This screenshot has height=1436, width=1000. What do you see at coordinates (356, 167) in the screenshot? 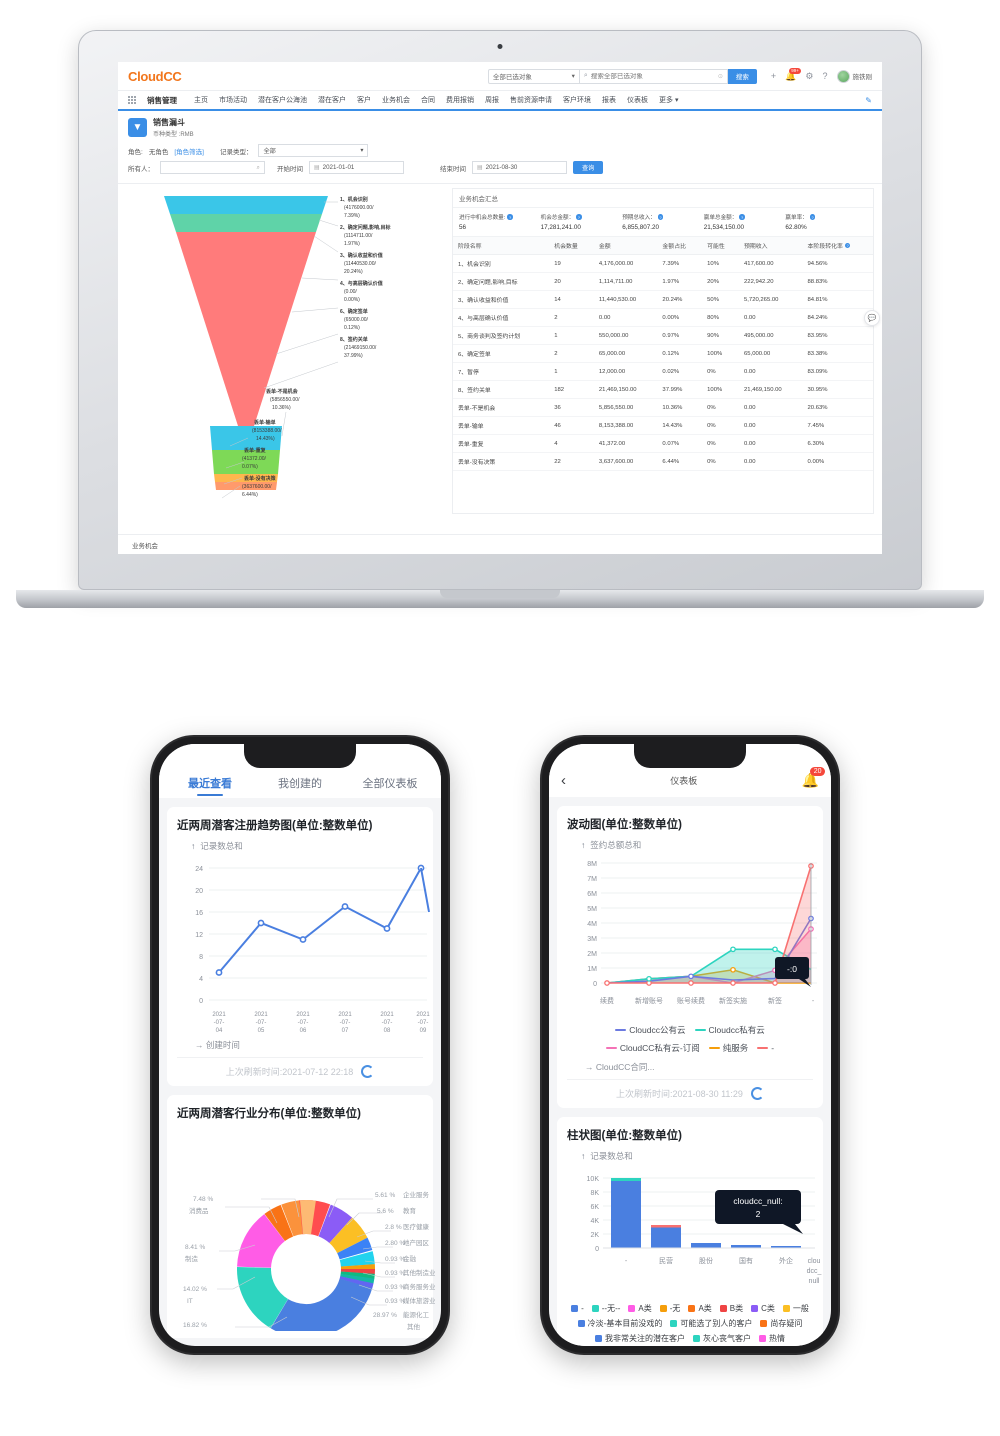
I see `start-date-input: ▤ 2021-01-01` at bounding box center [356, 167].